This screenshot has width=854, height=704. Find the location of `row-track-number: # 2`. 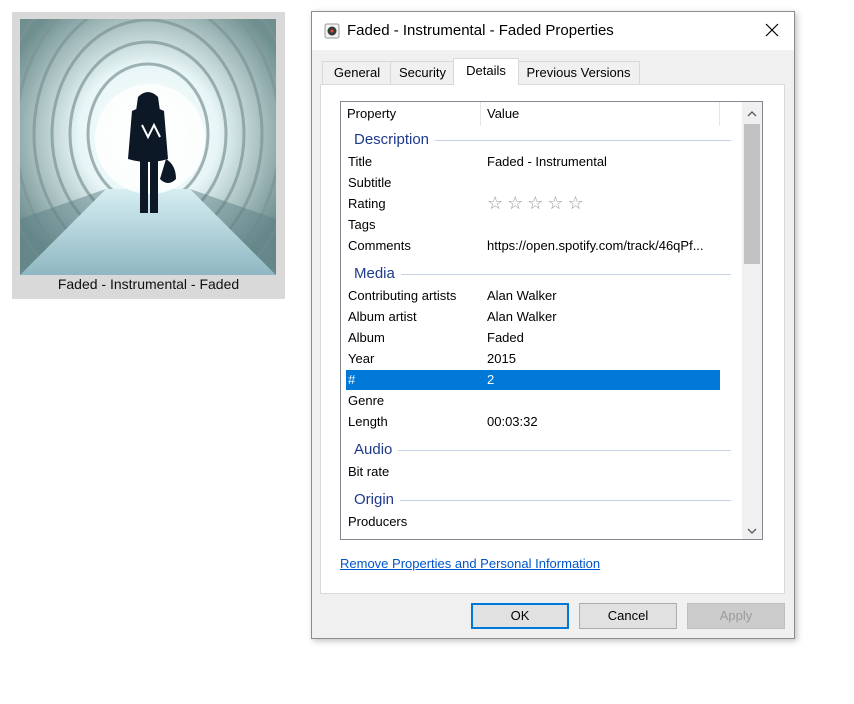

row-track-number: # 2 is located at coordinates (533, 380).